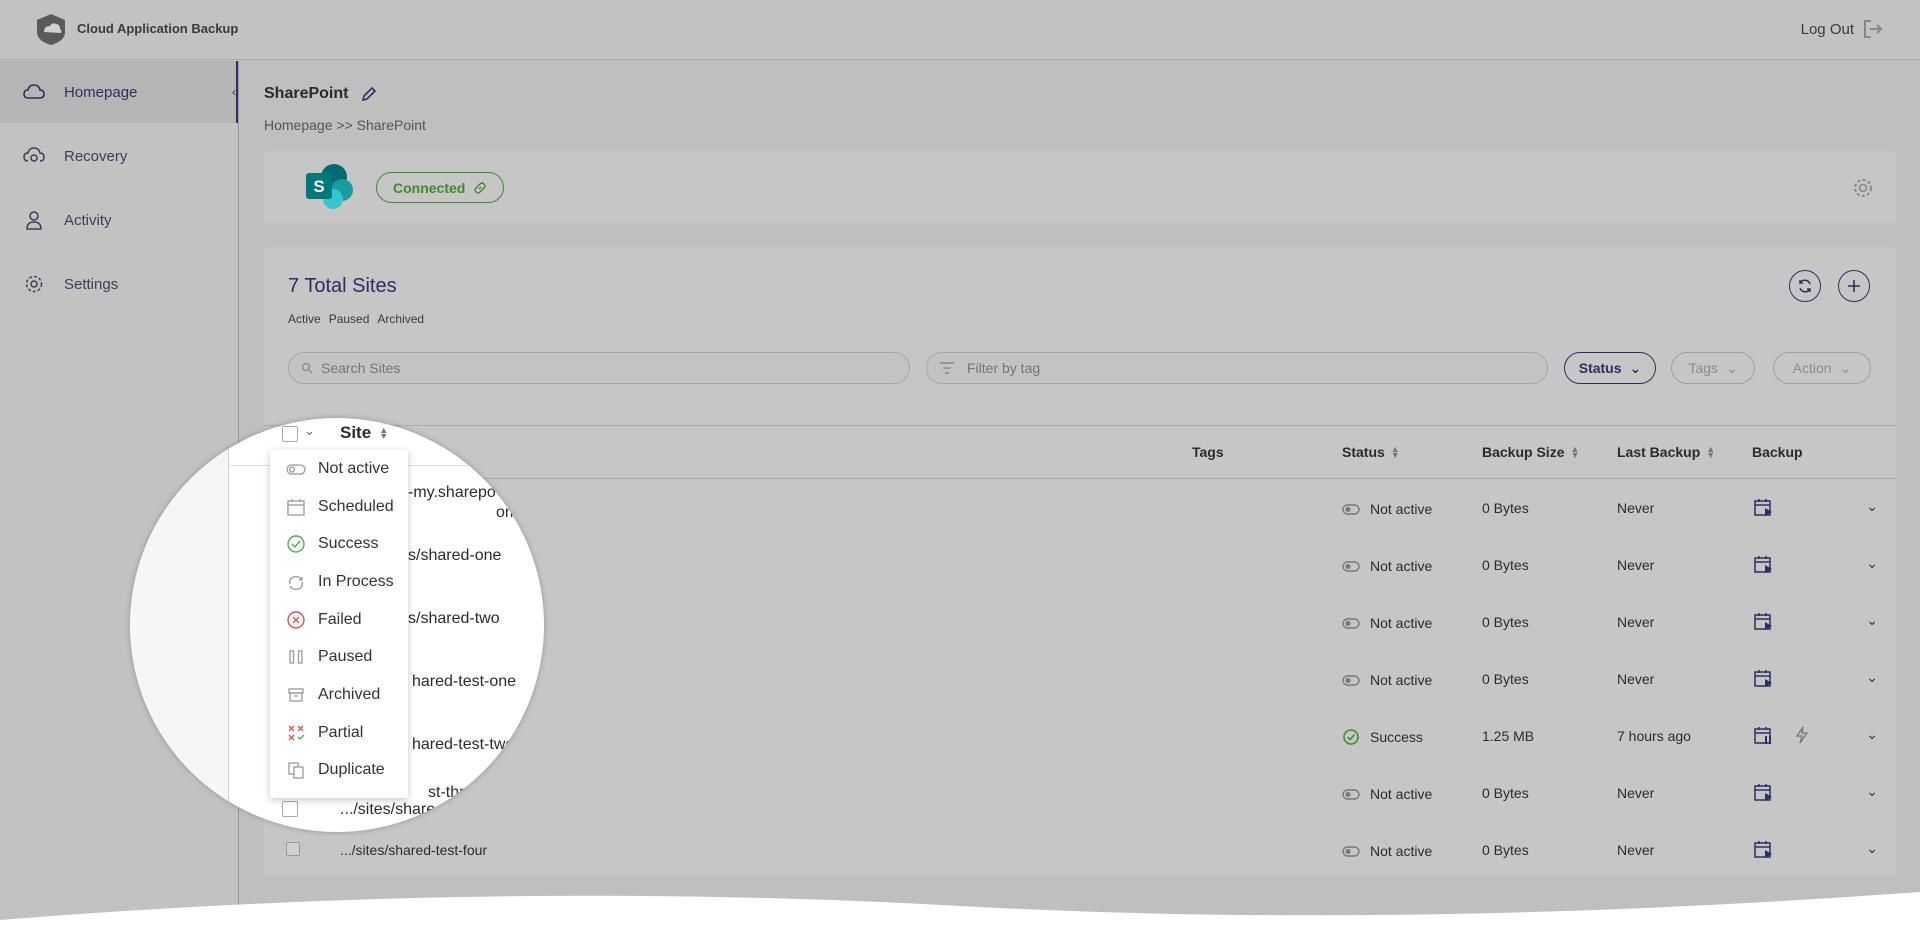 The height and width of the screenshot is (952, 1920). Describe the element at coordinates (595, 368) in the screenshot. I see `search-input` at that location.